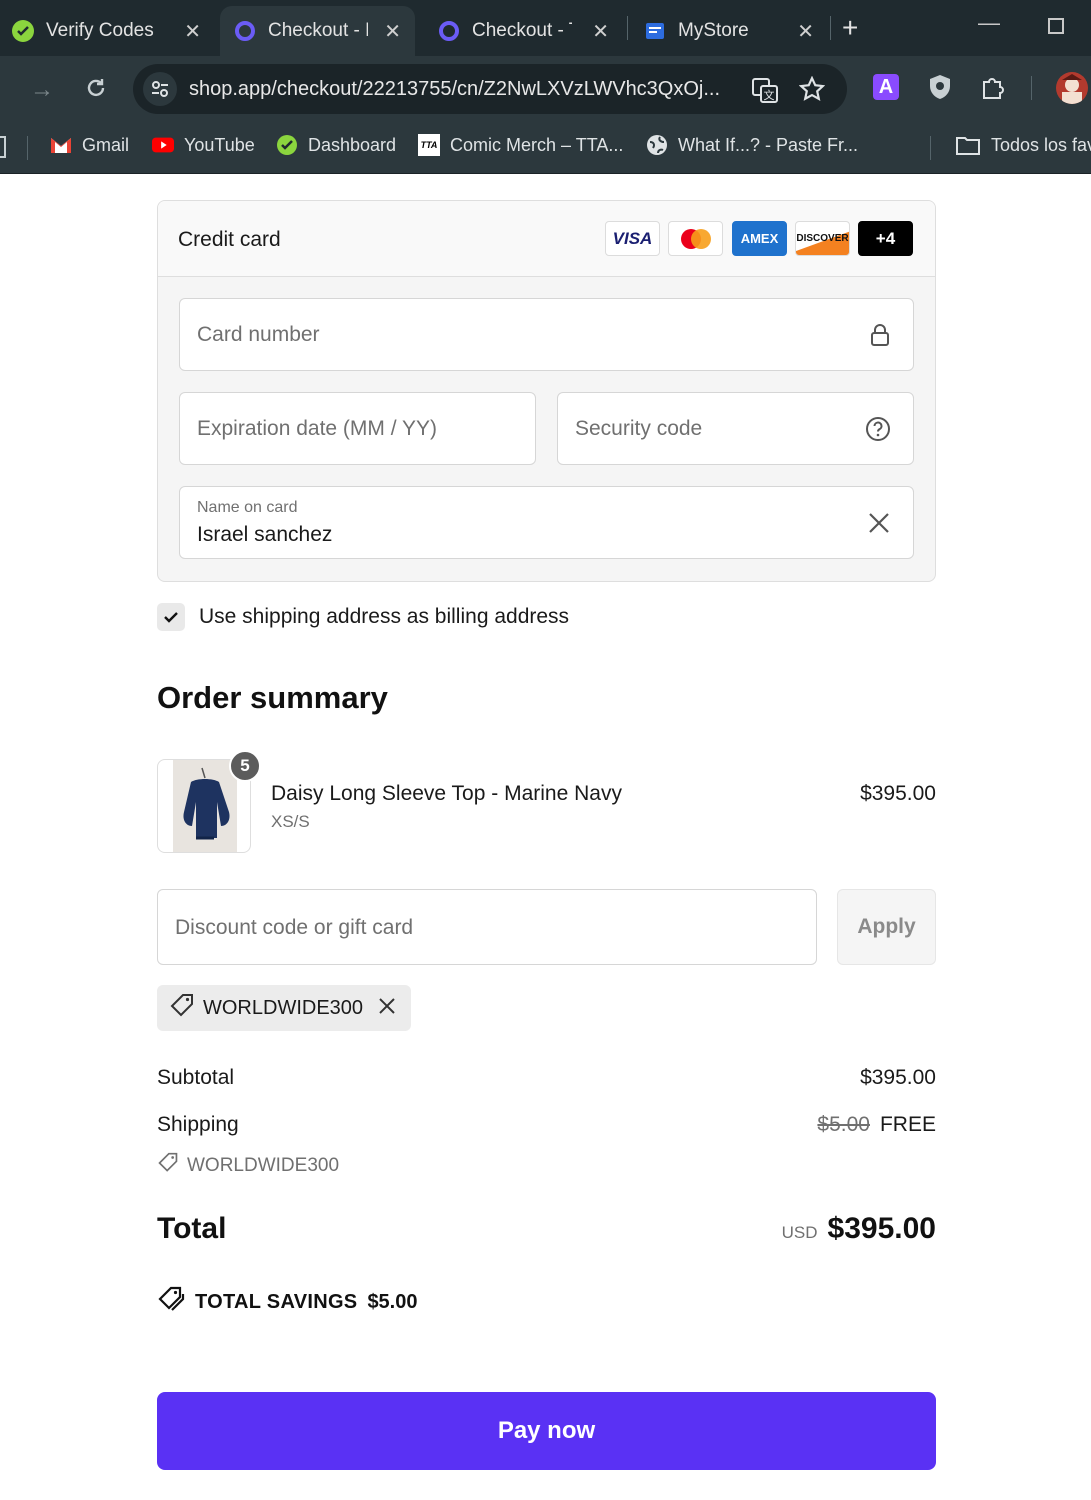 The height and width of the screenshot is (1500, 1091). What do you see at coordinates (203, 145) in the screenshot?
I see `bookmark-youtube: YouTube` at bounding box center [203, 145].